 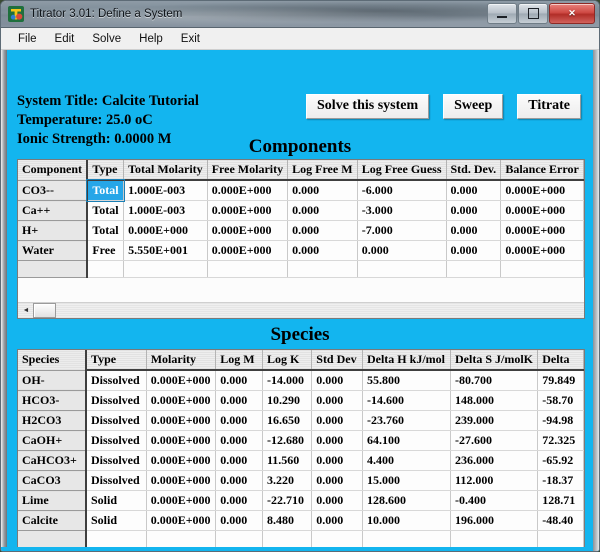 What do you see at coordinates (560, 539) in the screenshot?
I see `cell-delta_g` at bounding box center [560, 539].